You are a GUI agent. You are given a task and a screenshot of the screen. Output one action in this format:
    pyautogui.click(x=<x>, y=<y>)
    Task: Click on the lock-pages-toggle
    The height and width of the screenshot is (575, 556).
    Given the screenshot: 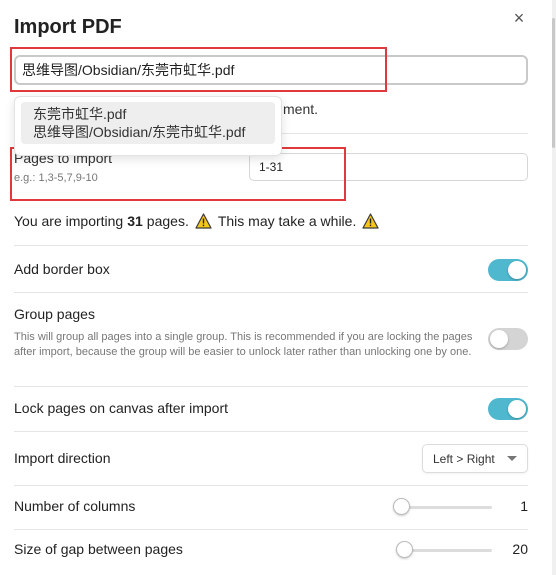 What is the action you would take?
    pyautogui.click(x=508, y=409)
    